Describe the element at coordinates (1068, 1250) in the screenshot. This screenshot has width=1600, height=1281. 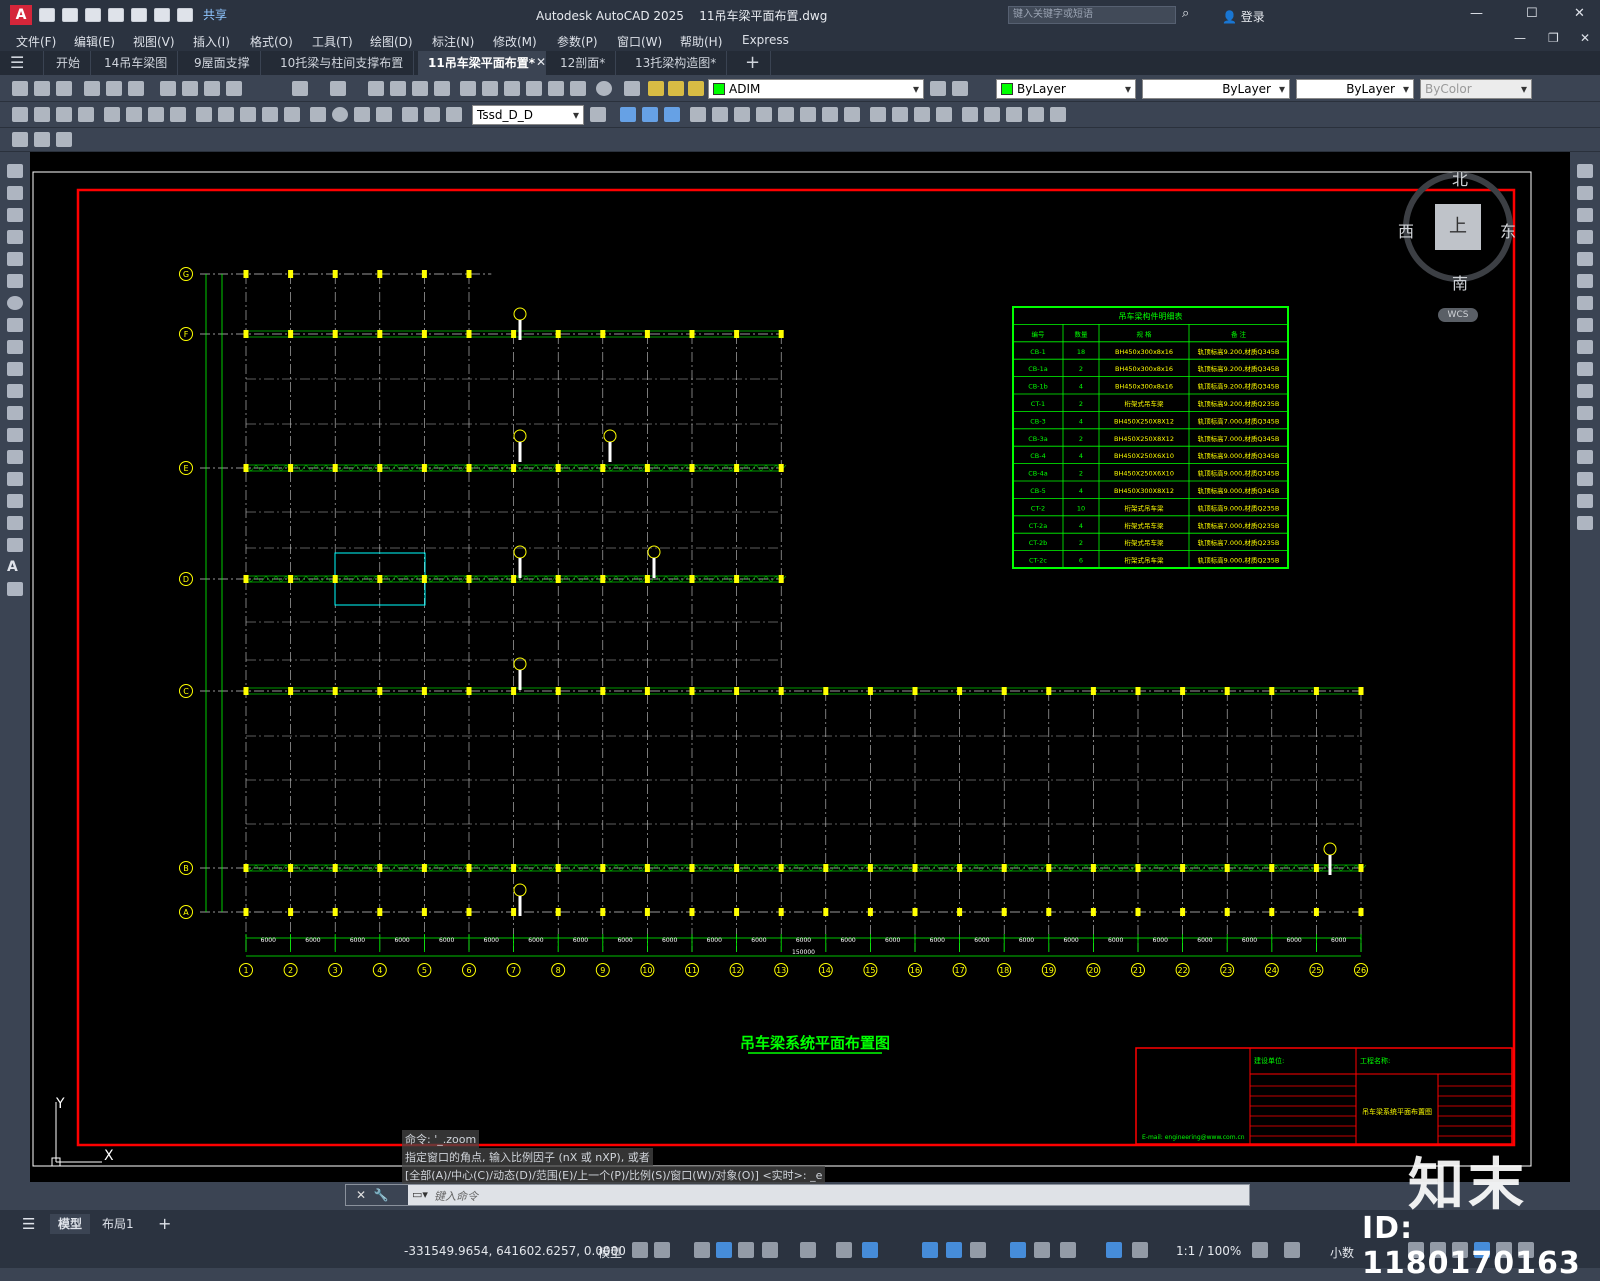
I see `selection-filter-icon` at that location.